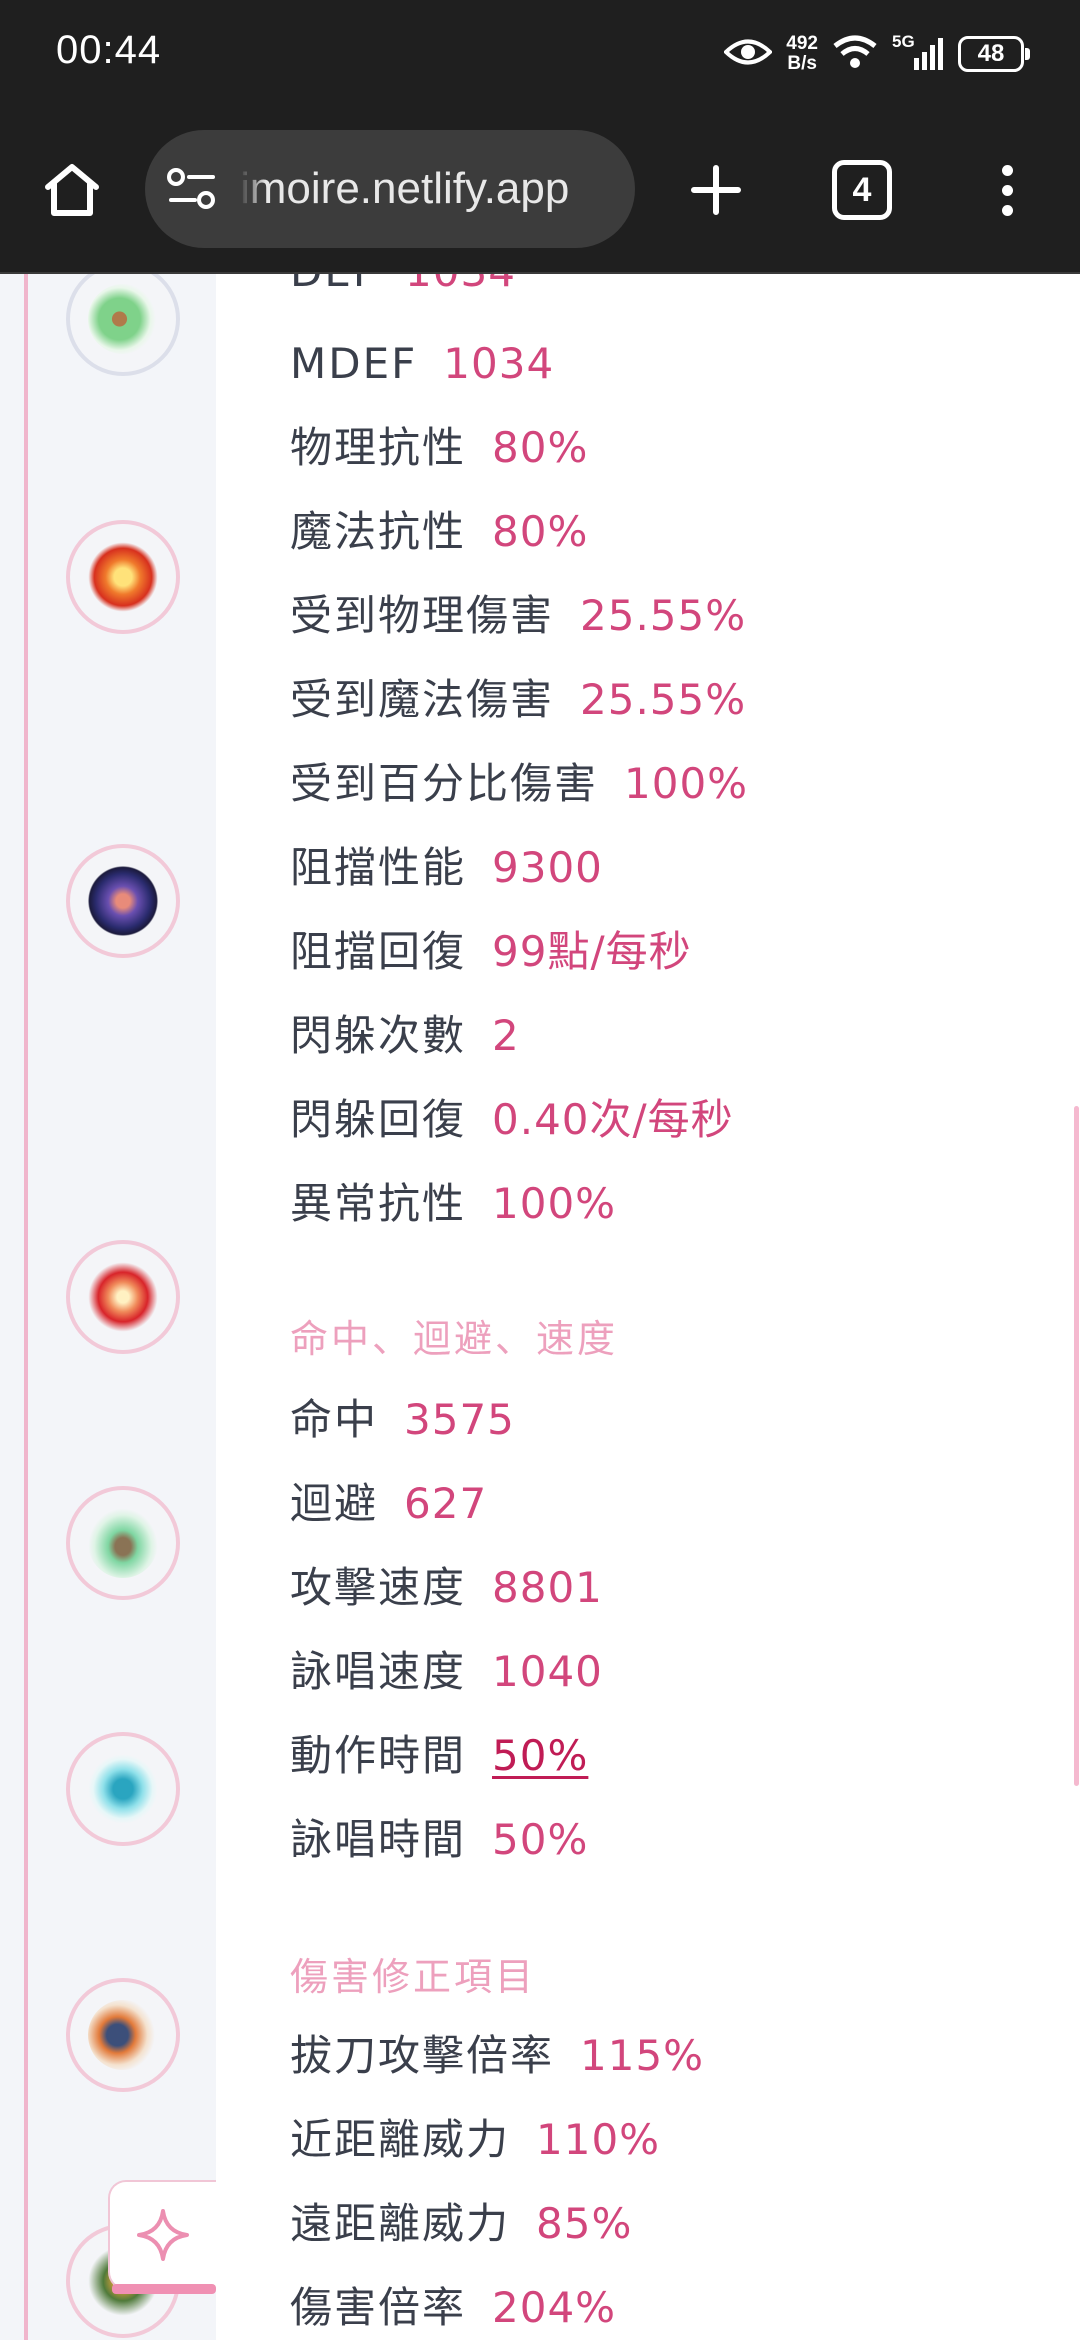 This screenshot has height=2340, width=1080. I want to click on stat-value: 85%, so click(584, 2223).